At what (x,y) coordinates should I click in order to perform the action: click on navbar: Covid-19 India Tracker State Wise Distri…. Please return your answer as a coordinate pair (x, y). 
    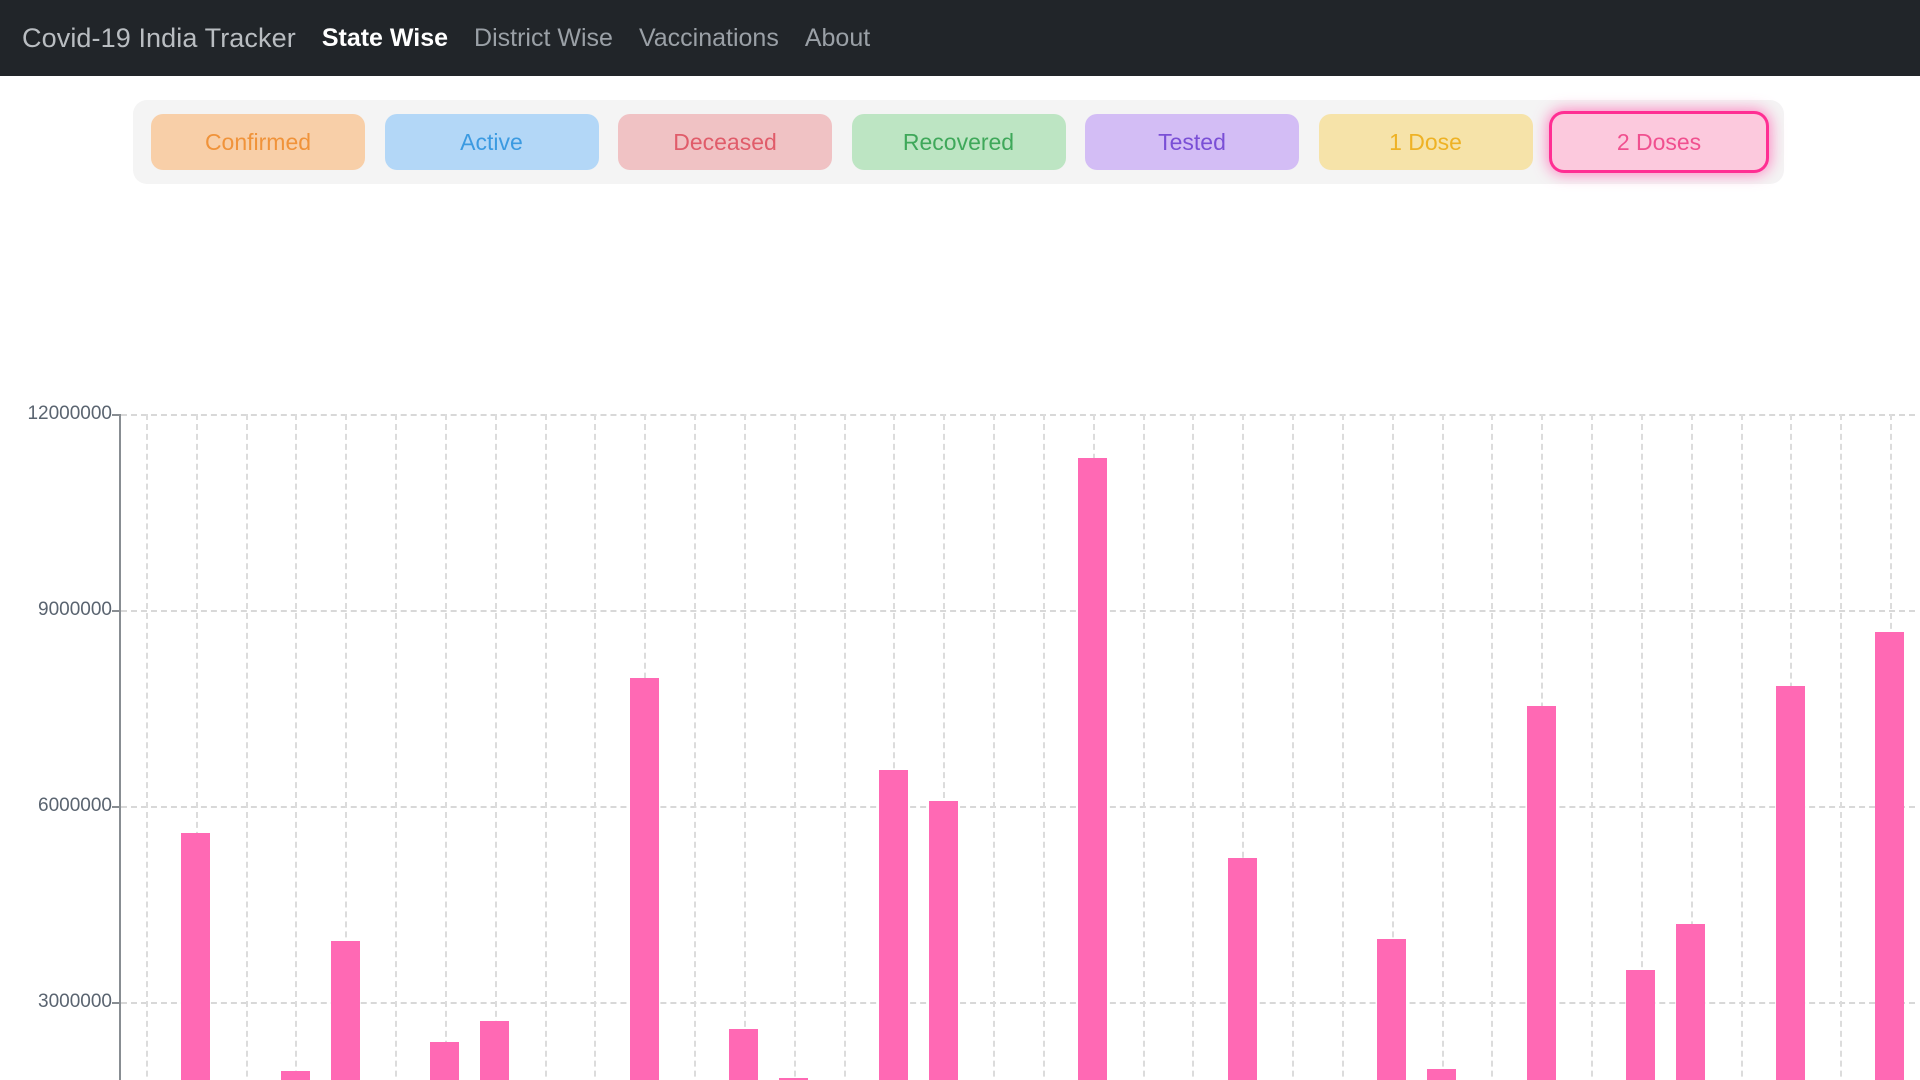
    Looking at the image, I should click on (960, 38).